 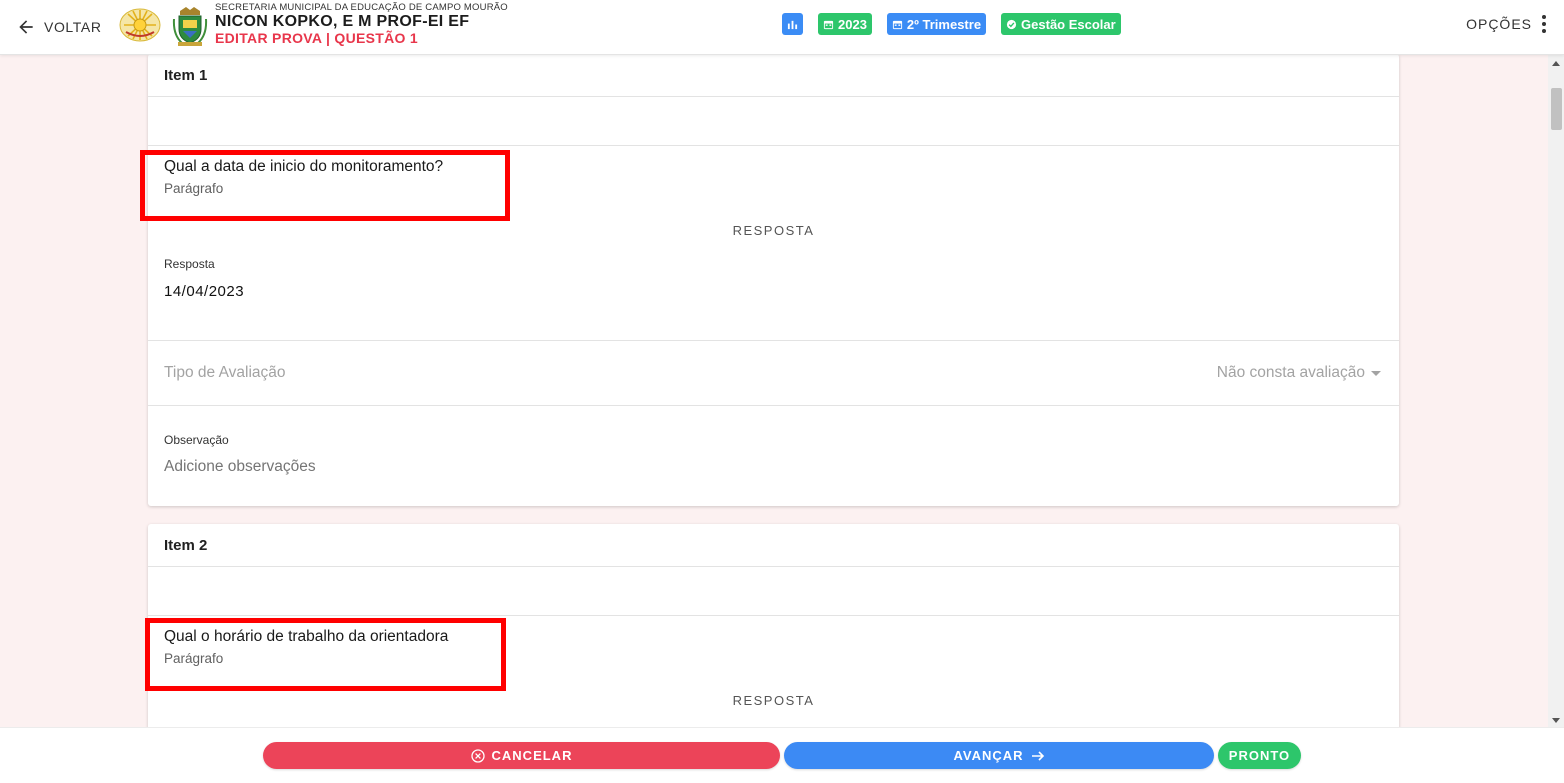 I want to click on answer-area: RESPOSTA Resposta 14/04/2023, so click(x=773, y=282).